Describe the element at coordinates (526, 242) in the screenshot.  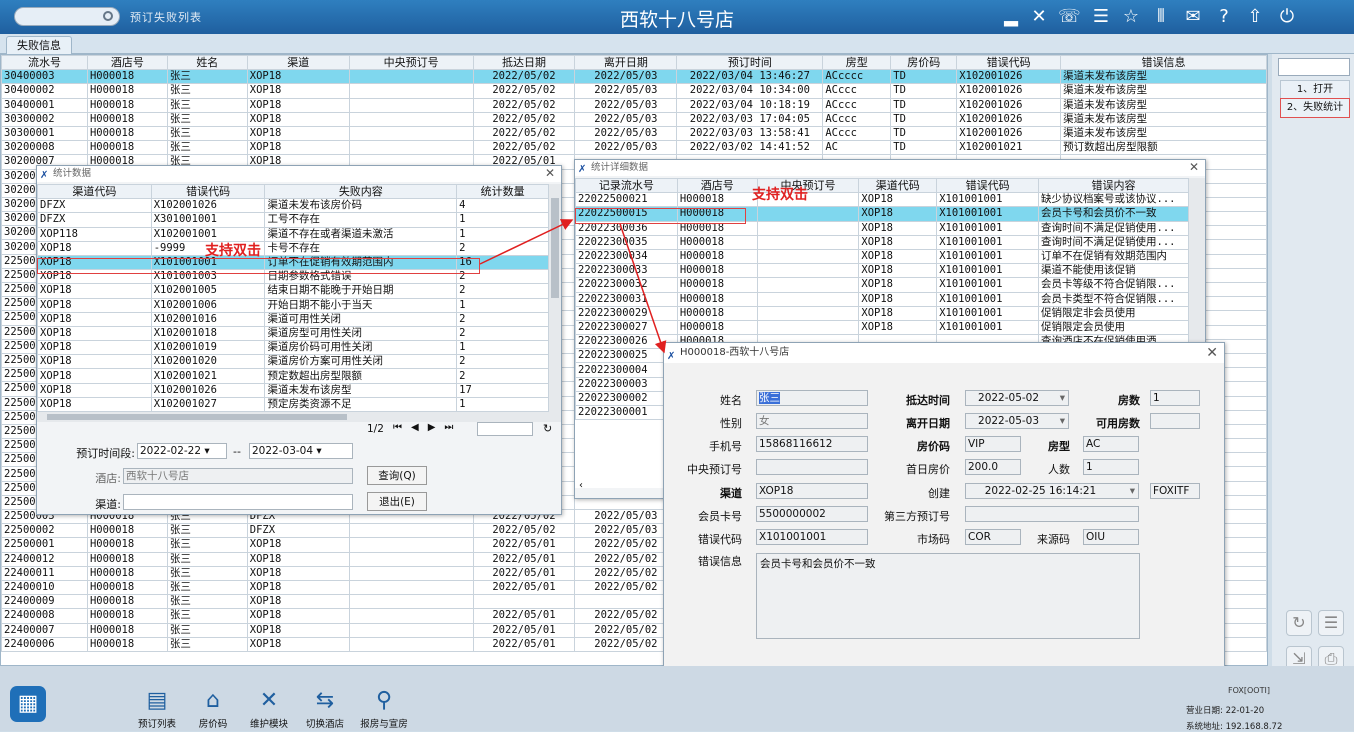
I see `arrow-to-detail` at that location.